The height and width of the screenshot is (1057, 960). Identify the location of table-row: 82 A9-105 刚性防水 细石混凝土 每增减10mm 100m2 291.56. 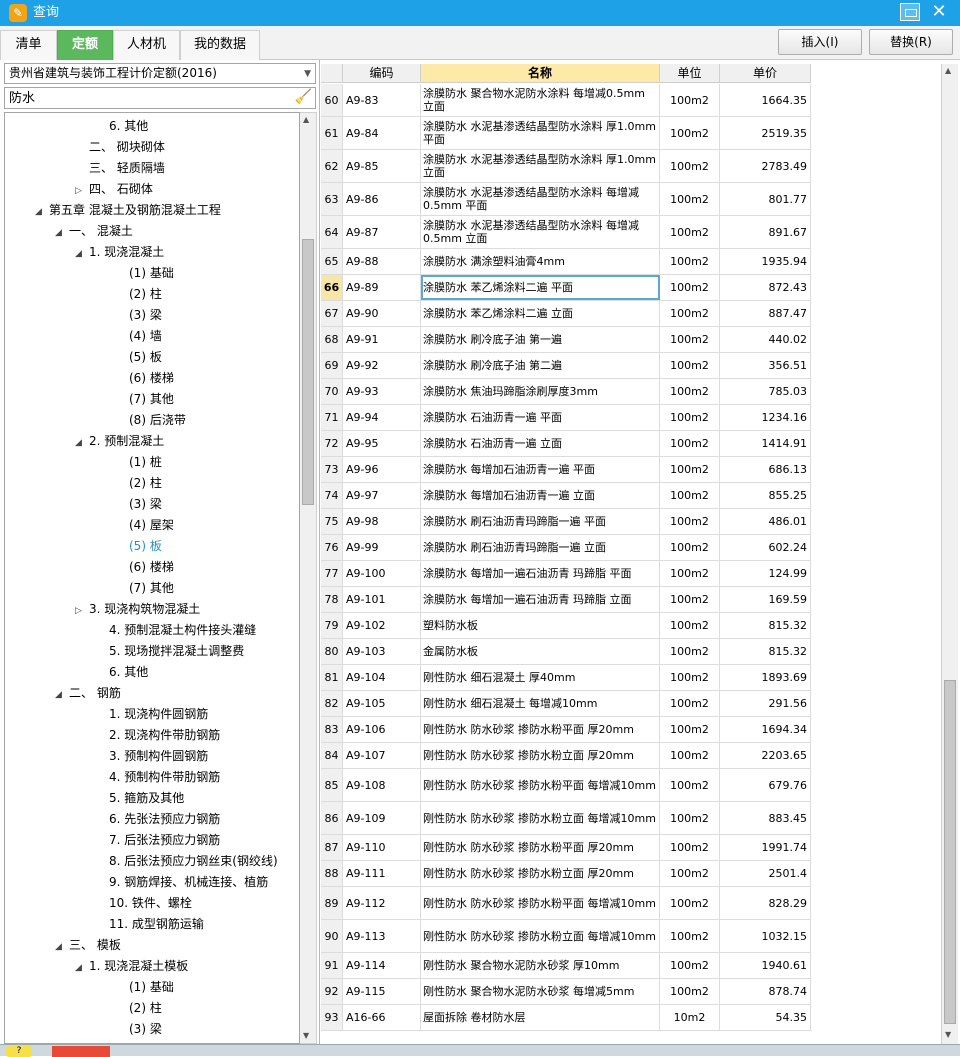
(566, 704).